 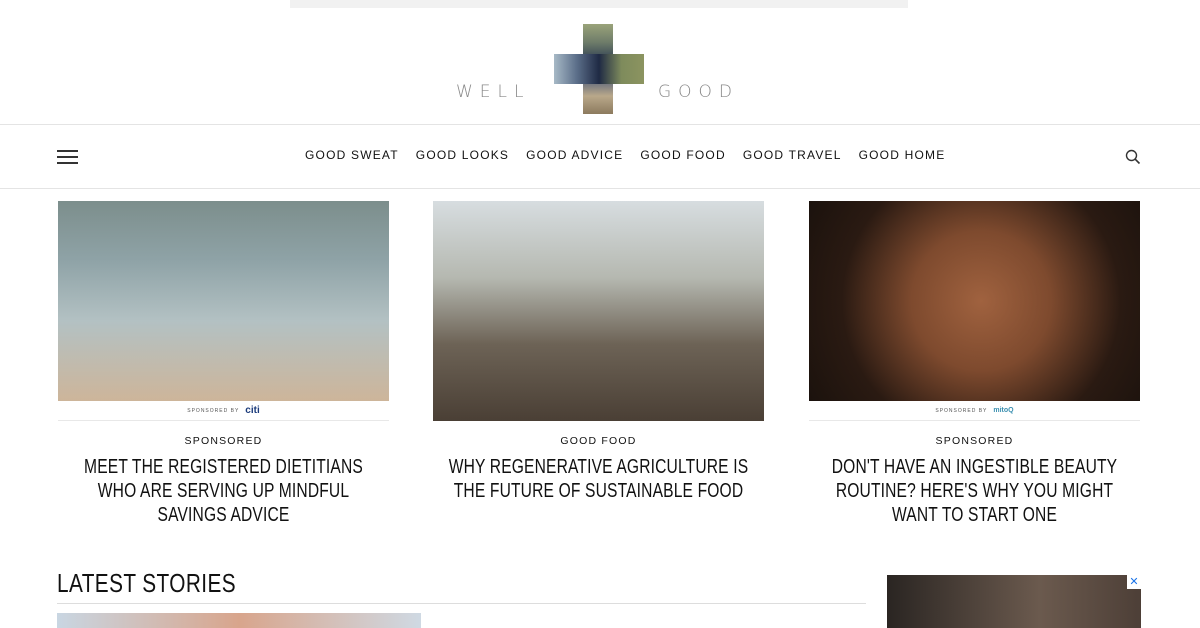 I want to click on featured-image-agriculture, so click(x=598, y=311).